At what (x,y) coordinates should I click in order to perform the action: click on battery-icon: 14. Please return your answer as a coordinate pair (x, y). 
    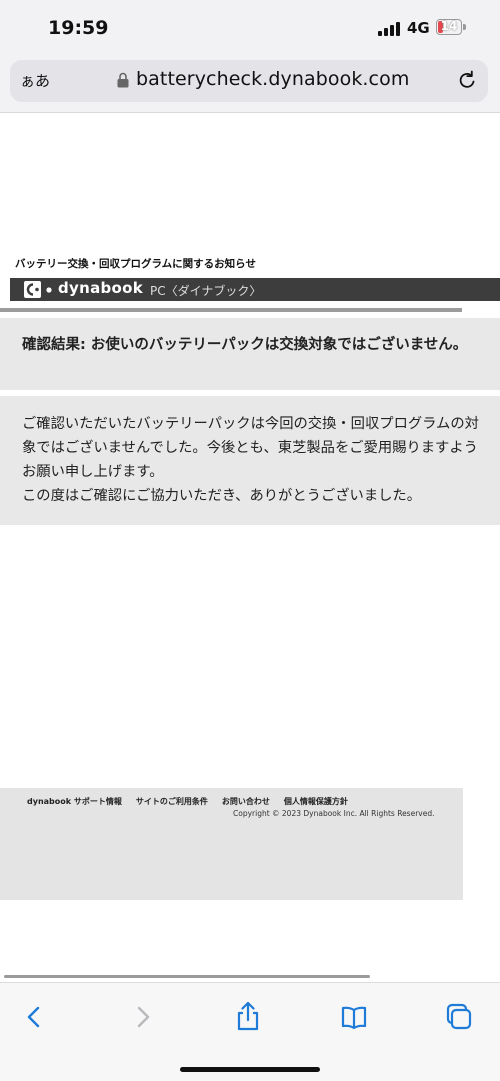
    Looking at the image, I should click on (449, 27).